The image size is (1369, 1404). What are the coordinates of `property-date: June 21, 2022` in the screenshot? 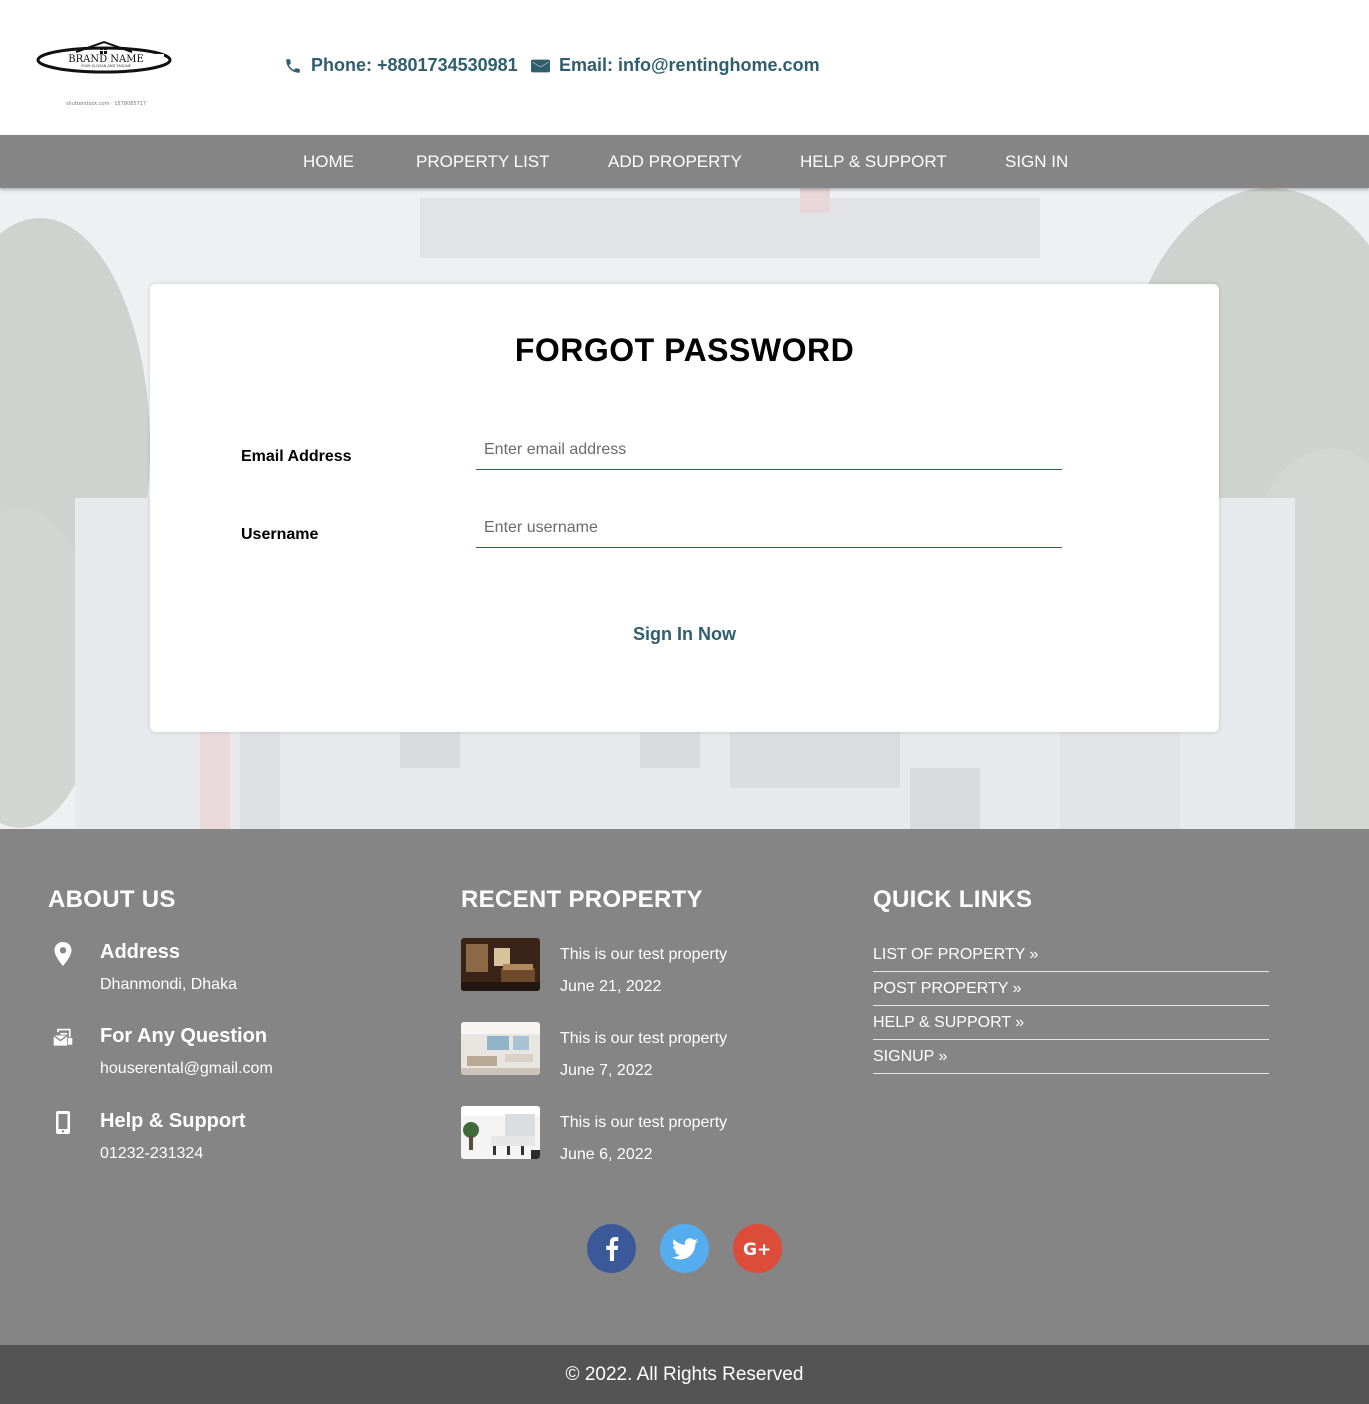 It's located at (611, 986).